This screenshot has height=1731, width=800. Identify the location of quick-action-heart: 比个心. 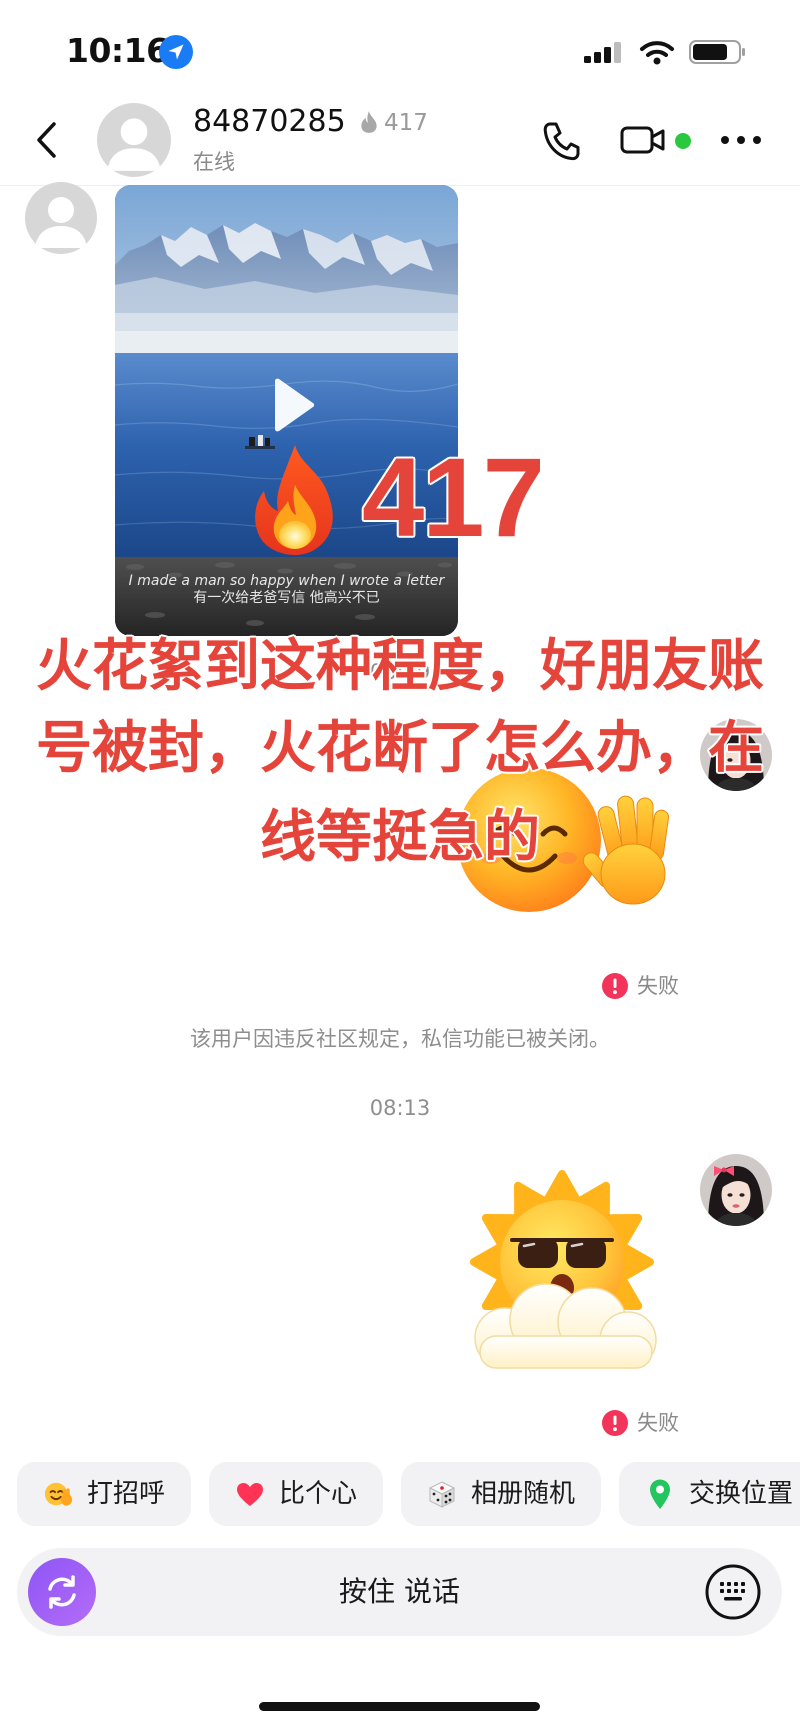
(296, 1494).